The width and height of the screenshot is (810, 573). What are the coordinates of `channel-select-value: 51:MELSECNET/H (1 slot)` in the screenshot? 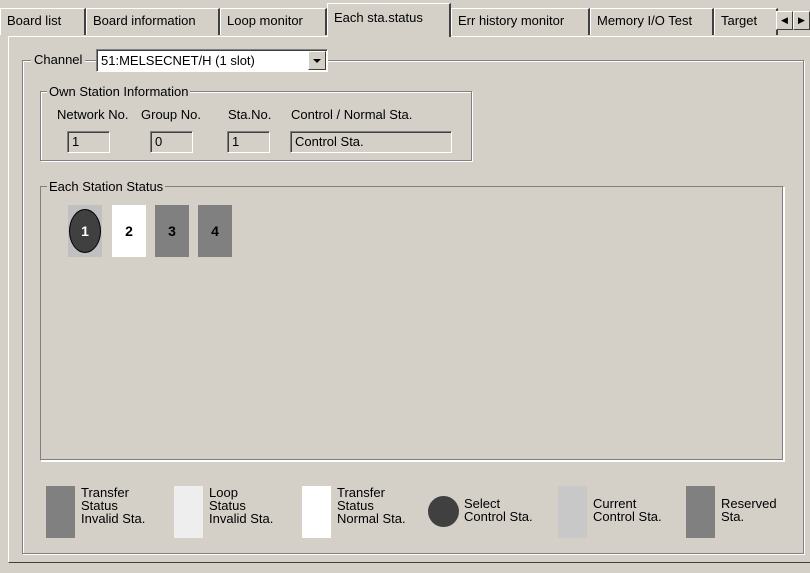 It's located at (178, 60).